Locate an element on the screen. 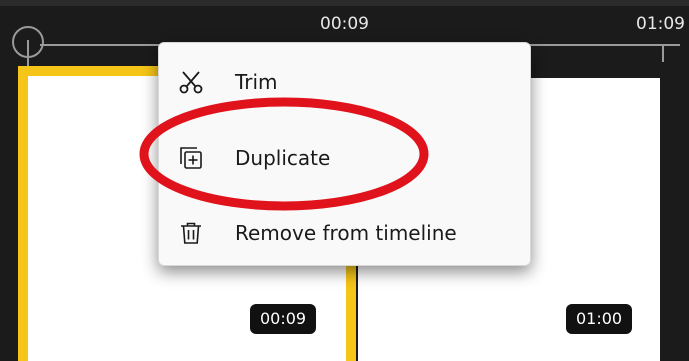 This screenshot has height=361, width=689. menu-item-label: Trim is located at coordinates (256, 82).